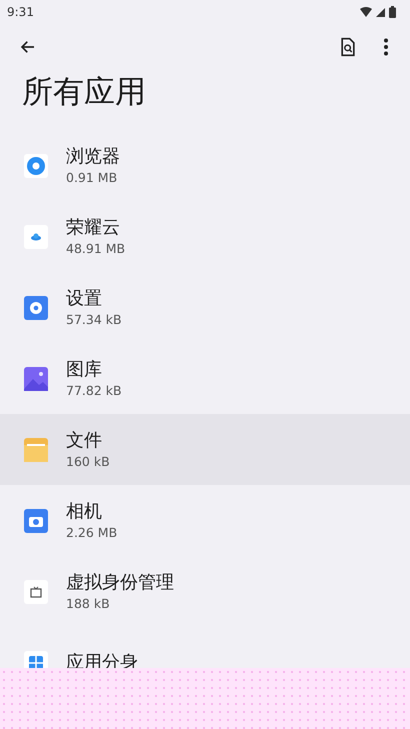 This screenshot has width=410, height=729. I want to click on app-size: 188 kB, so click(88, 603).